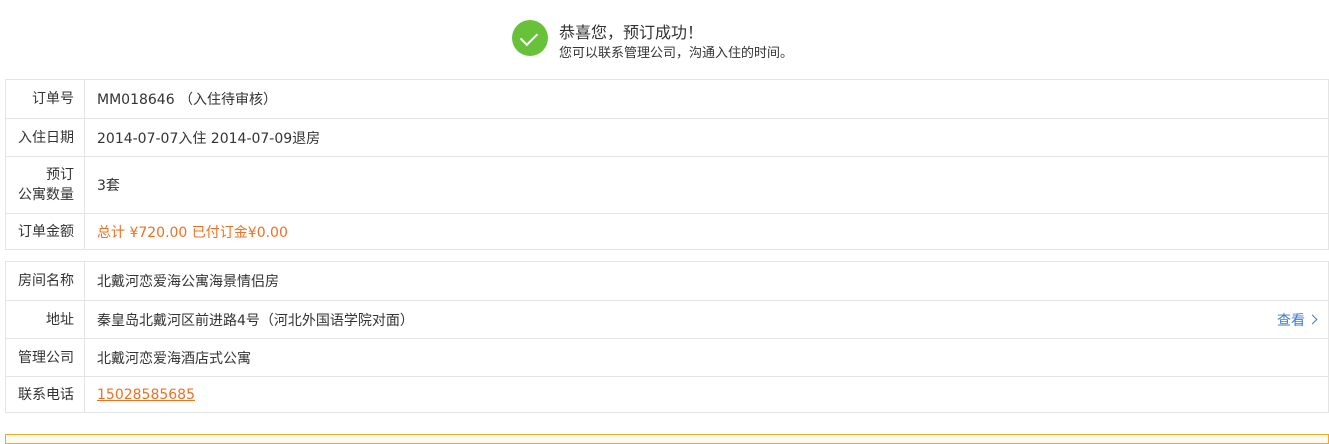  I want to click on apartment-count-label-line2: 公寓数量, so click(46, 195).